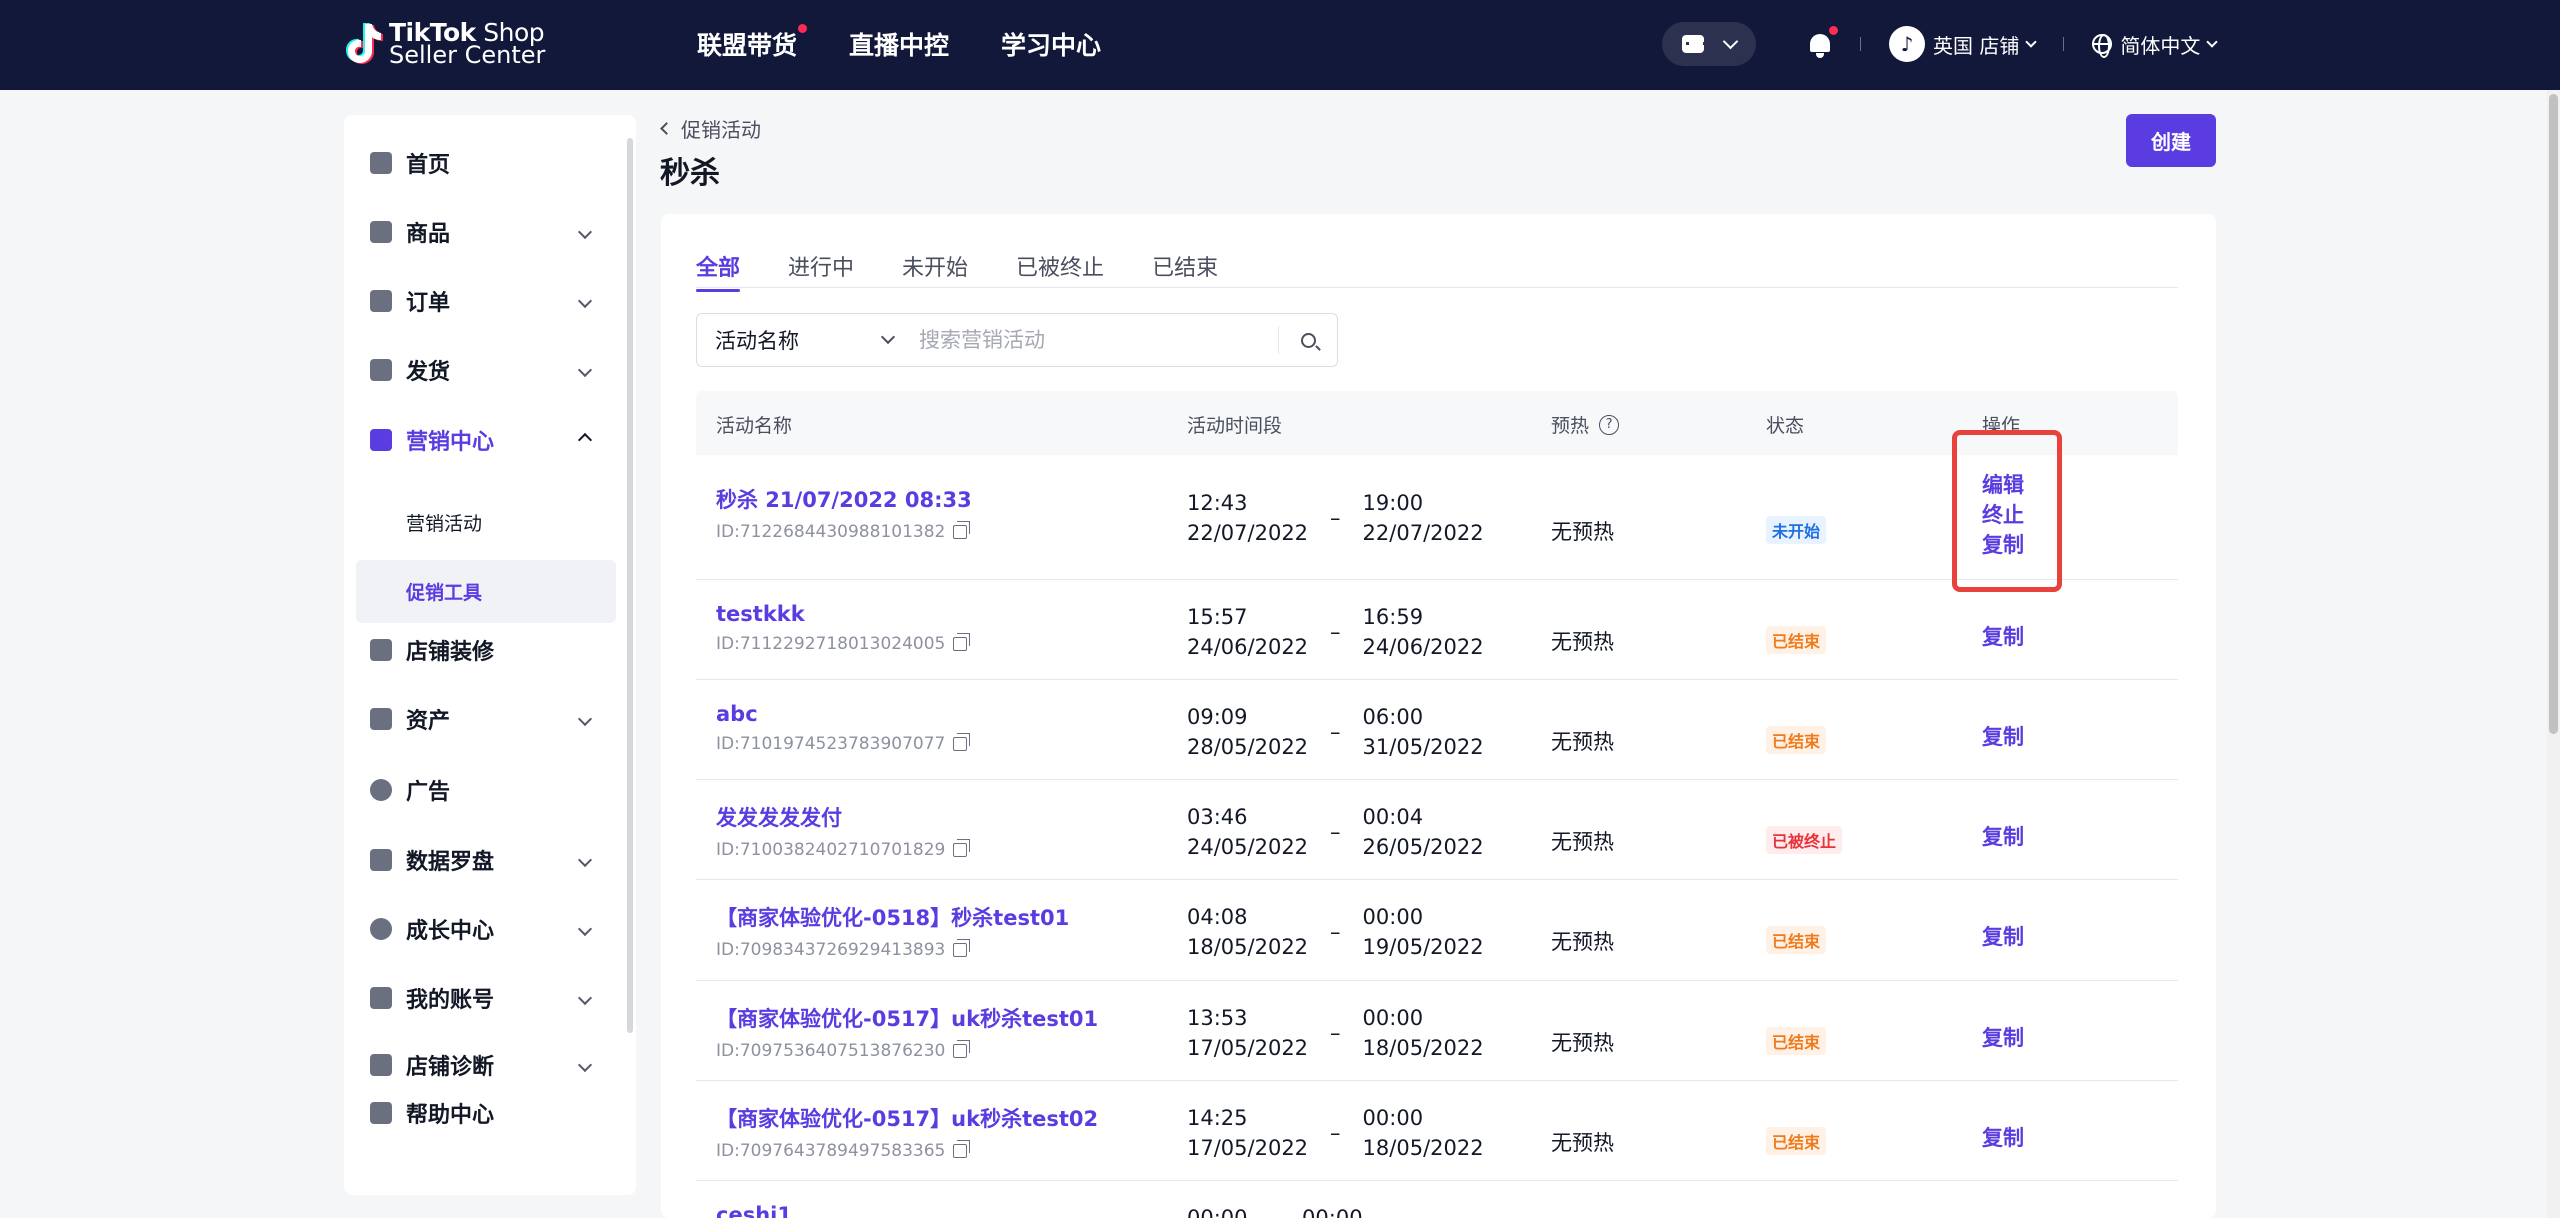  What do you see at coordinates (935, 271) in the screenshot?
I see `tab-not-started: 未开始` at bounding box center [935, 271].